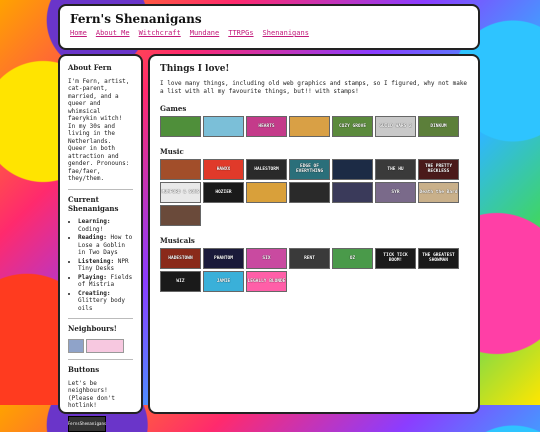  Describe the element at coordinates (223, 258) in the screenshot. I see `stamp-tile: PHANTOM` at that location.